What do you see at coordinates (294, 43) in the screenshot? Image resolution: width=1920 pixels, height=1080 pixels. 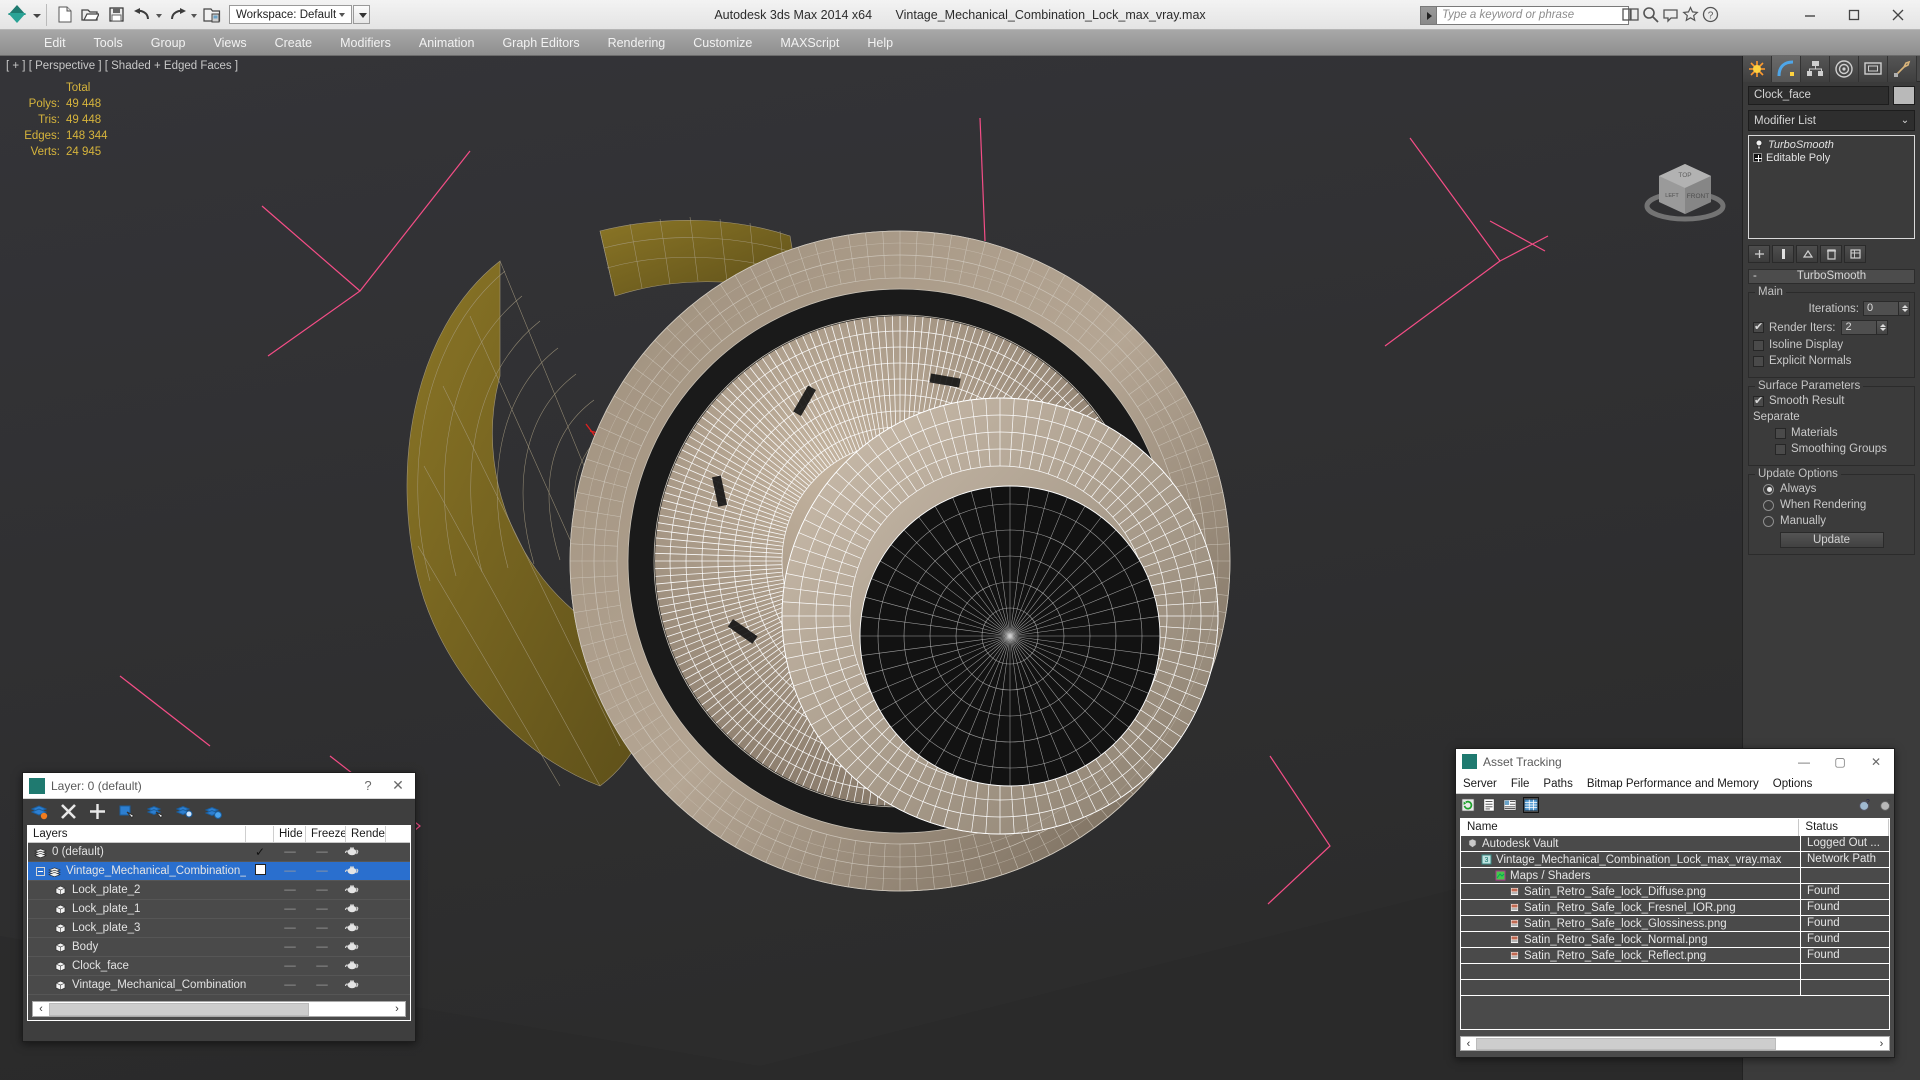 I see `menu-item-create: Create` at bounding box center [294, 43].